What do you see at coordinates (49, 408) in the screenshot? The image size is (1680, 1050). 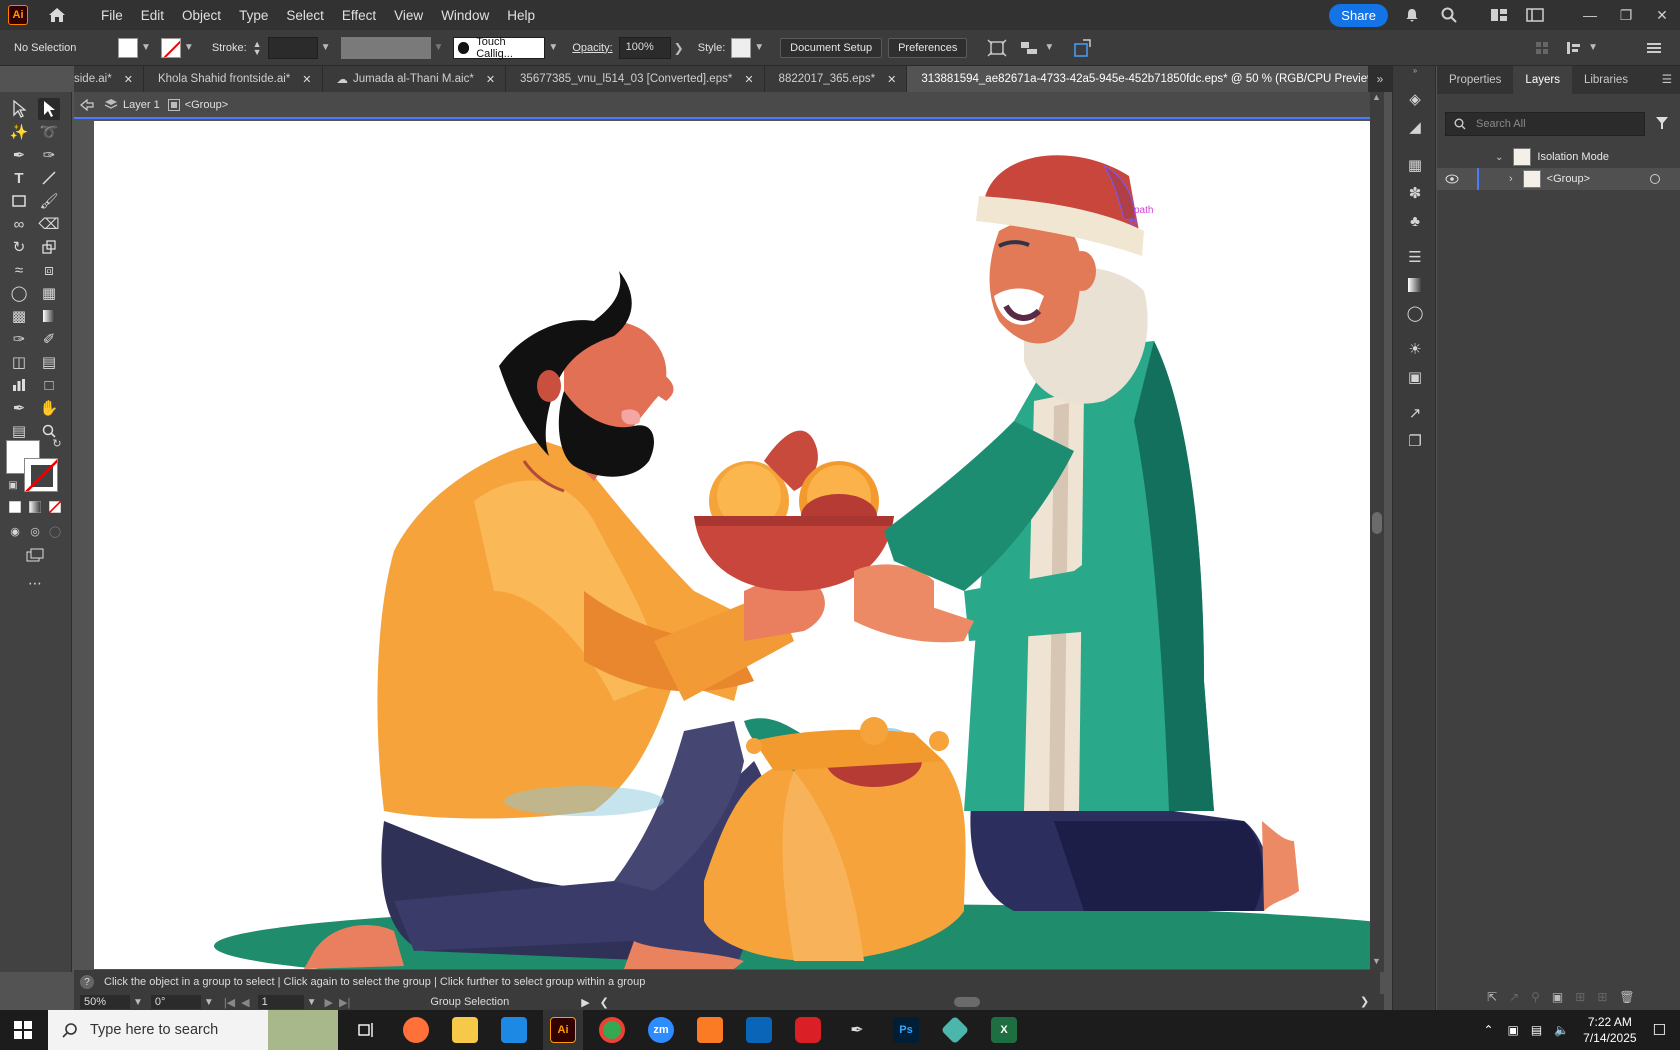 I see `hand-tool-icon: ✋` at bounding box center [49, 408].